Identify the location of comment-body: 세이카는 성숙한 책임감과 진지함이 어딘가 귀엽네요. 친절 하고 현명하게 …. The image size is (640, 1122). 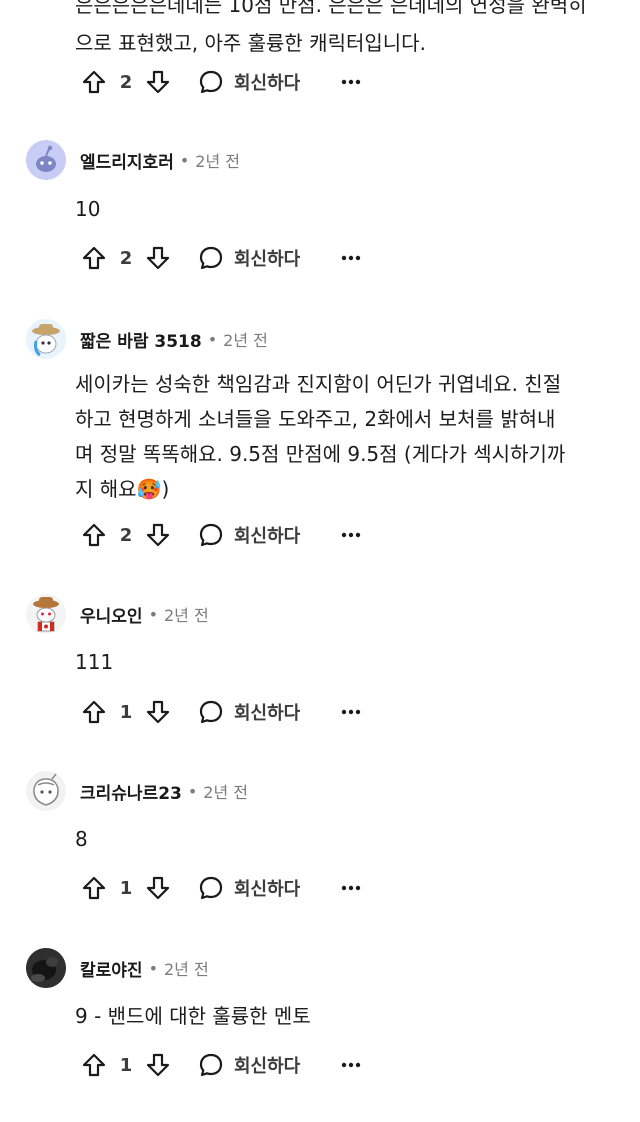
(352, 437).